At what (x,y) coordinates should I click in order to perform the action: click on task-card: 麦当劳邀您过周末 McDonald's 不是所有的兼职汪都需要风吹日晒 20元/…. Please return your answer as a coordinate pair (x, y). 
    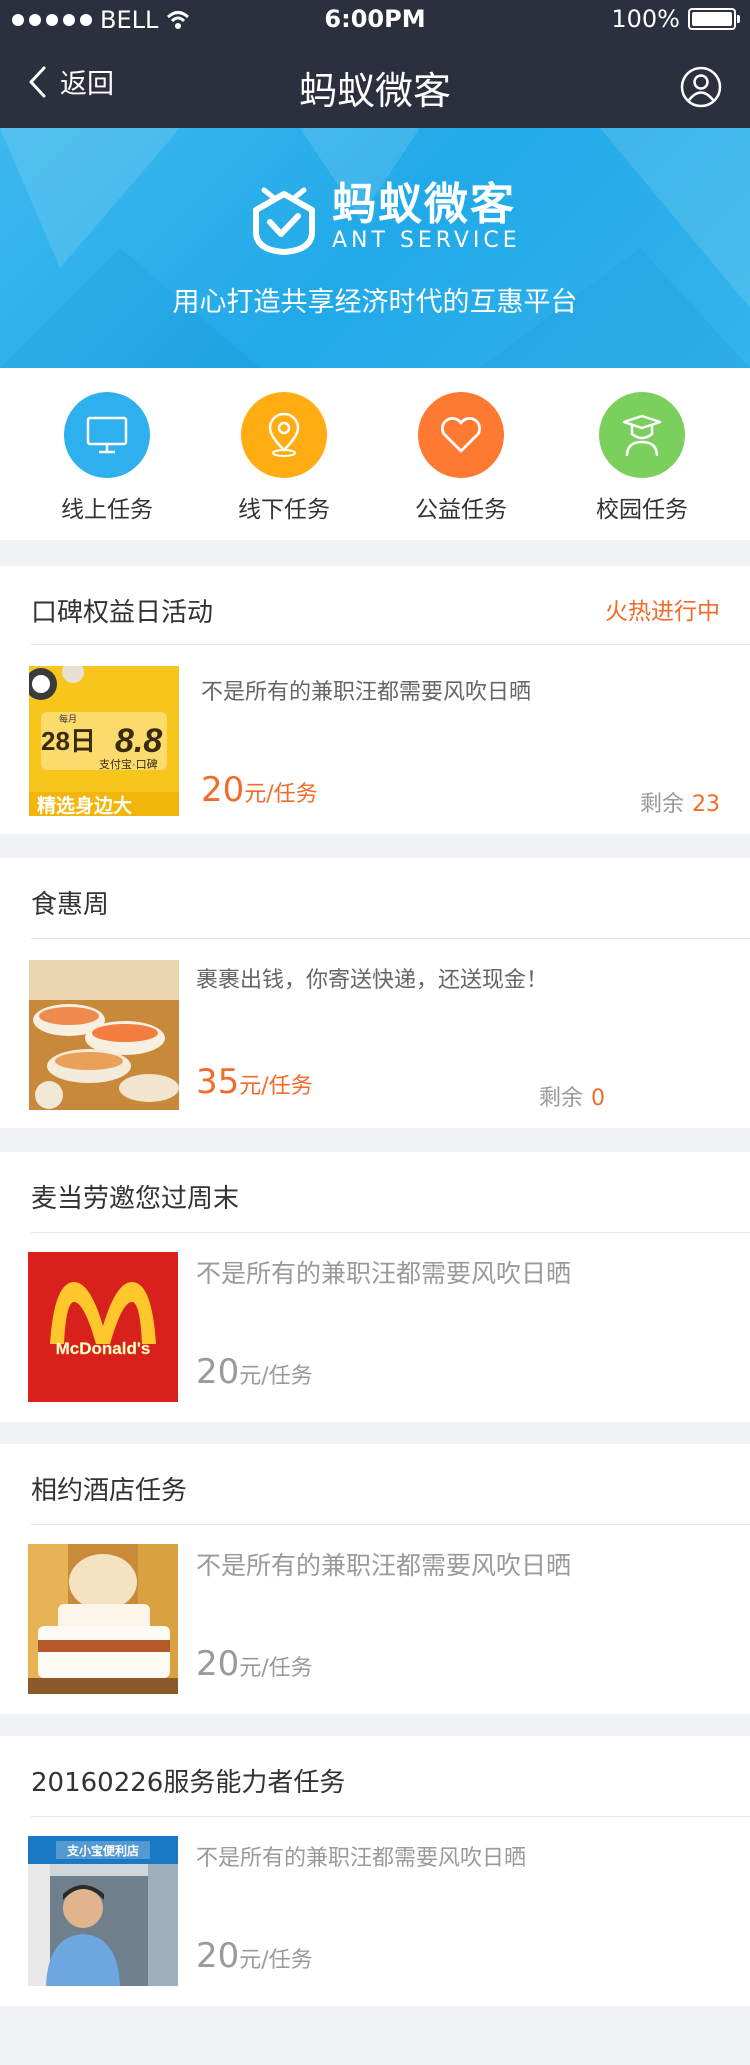
    Looking at the image, I should click on (375, 1287).